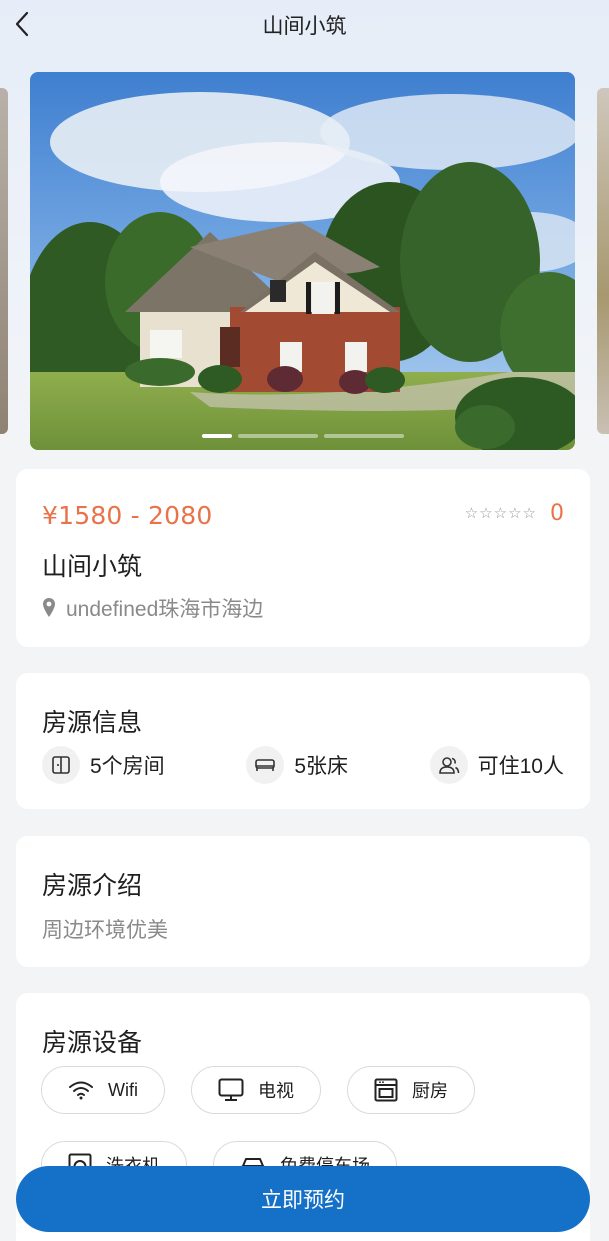 The width and height of the screenshot is (609, 1241). Describe the element at coordinates (49, 607) in the screenshot. I see `location-pin-icon` at that location.